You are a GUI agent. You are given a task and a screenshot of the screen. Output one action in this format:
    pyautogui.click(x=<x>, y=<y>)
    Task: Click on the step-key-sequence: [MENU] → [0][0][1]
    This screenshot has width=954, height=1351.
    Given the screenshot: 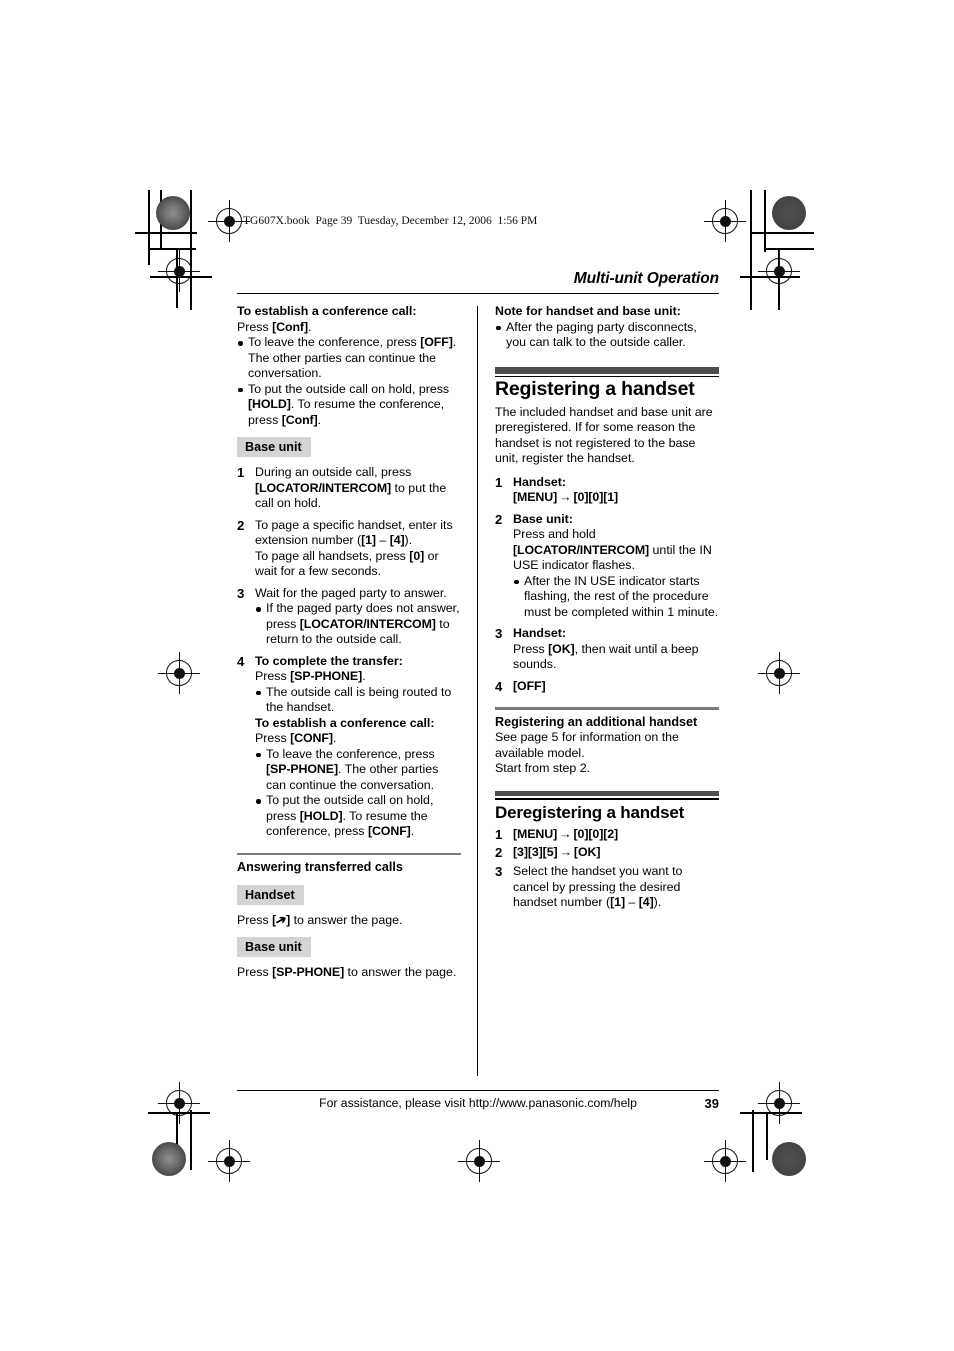 What is the action you would take?
    pyautogui.click(x=616, y=498)
    